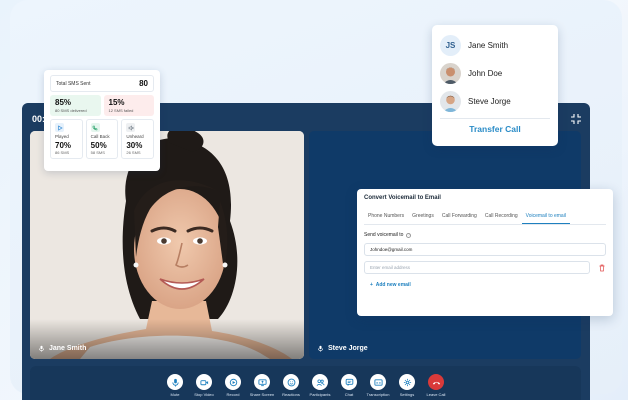  Describe the element at coordinates (393, 285) in the screenshot. I see `add-email-label: Add new email` at that location.